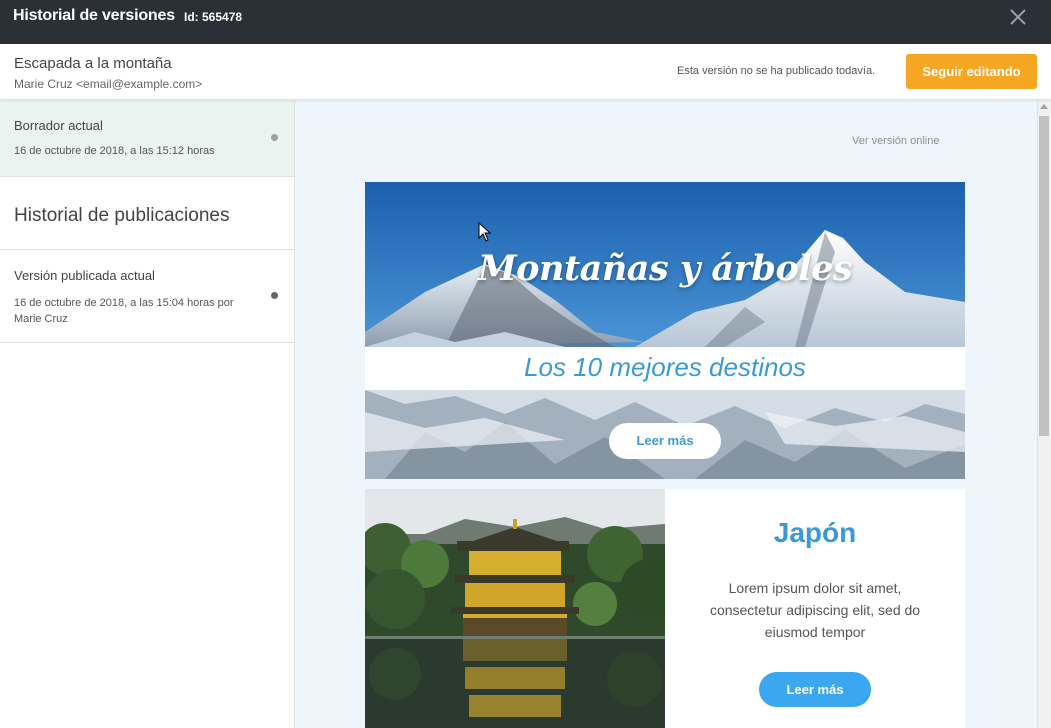 The height and width of the screenshot is (728, 1051). I want to click on published-label: Versión publicada actual, so click(84, 275).